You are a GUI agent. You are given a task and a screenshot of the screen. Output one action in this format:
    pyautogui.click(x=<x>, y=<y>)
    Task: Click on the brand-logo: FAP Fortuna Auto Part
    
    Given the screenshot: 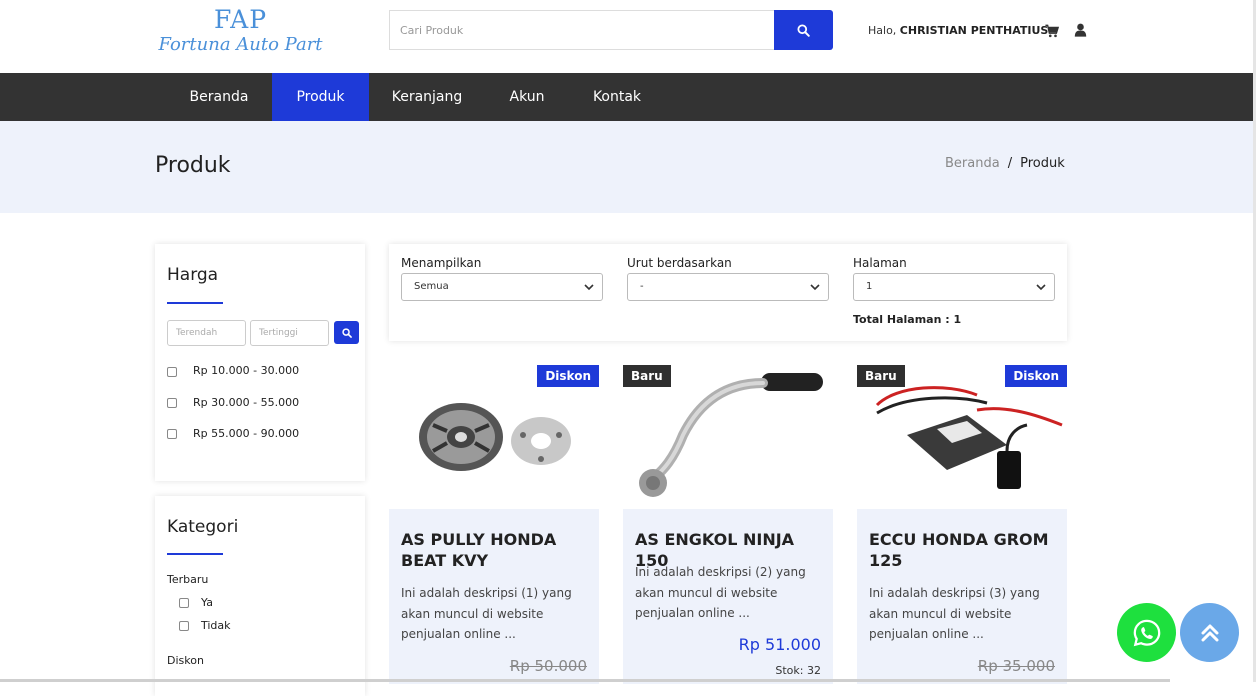 What is the action you would take?
    pyautogui.click(x=240, y=36)
    